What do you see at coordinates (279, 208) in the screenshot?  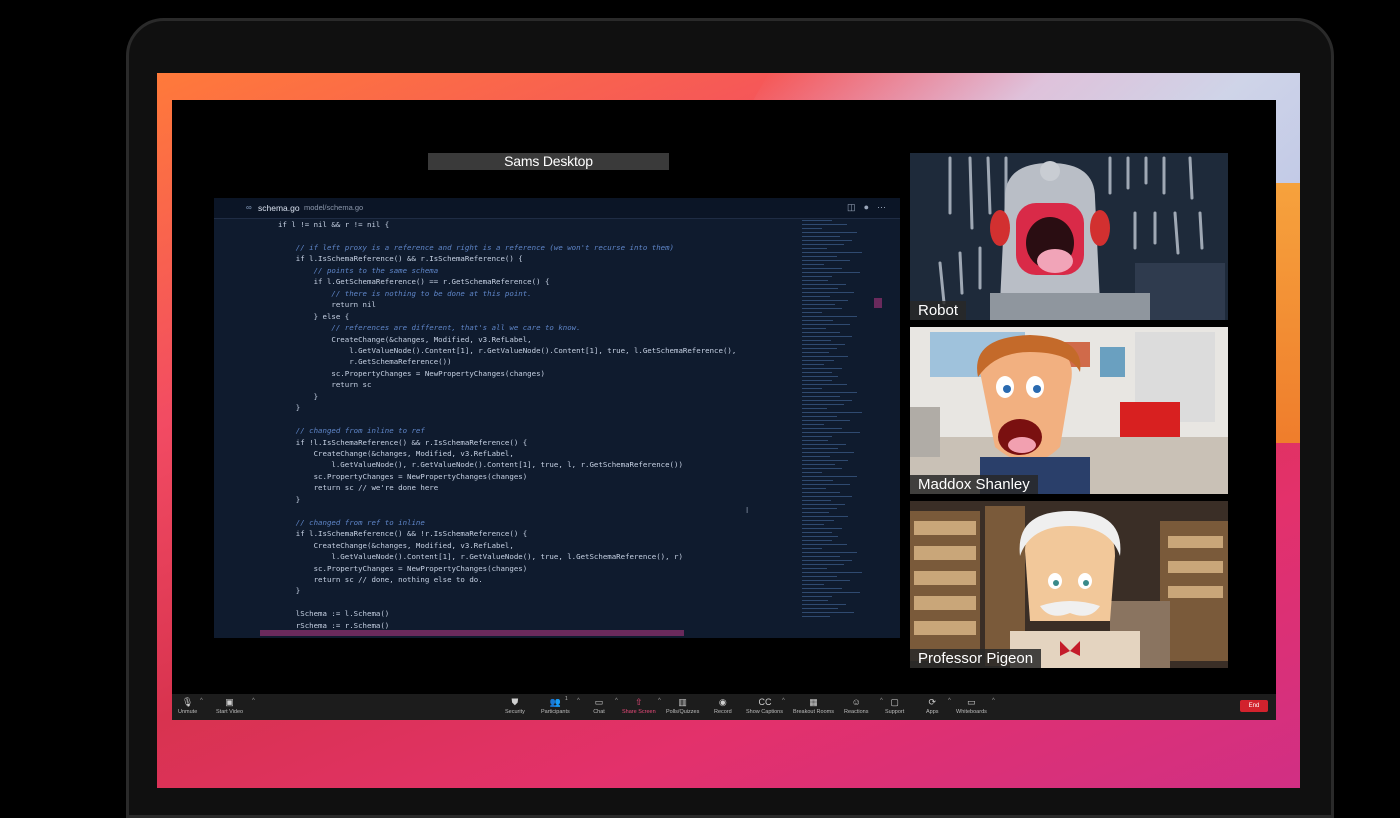 I see `editor-tab-name: schema.go` at bounding box center [279, 208].